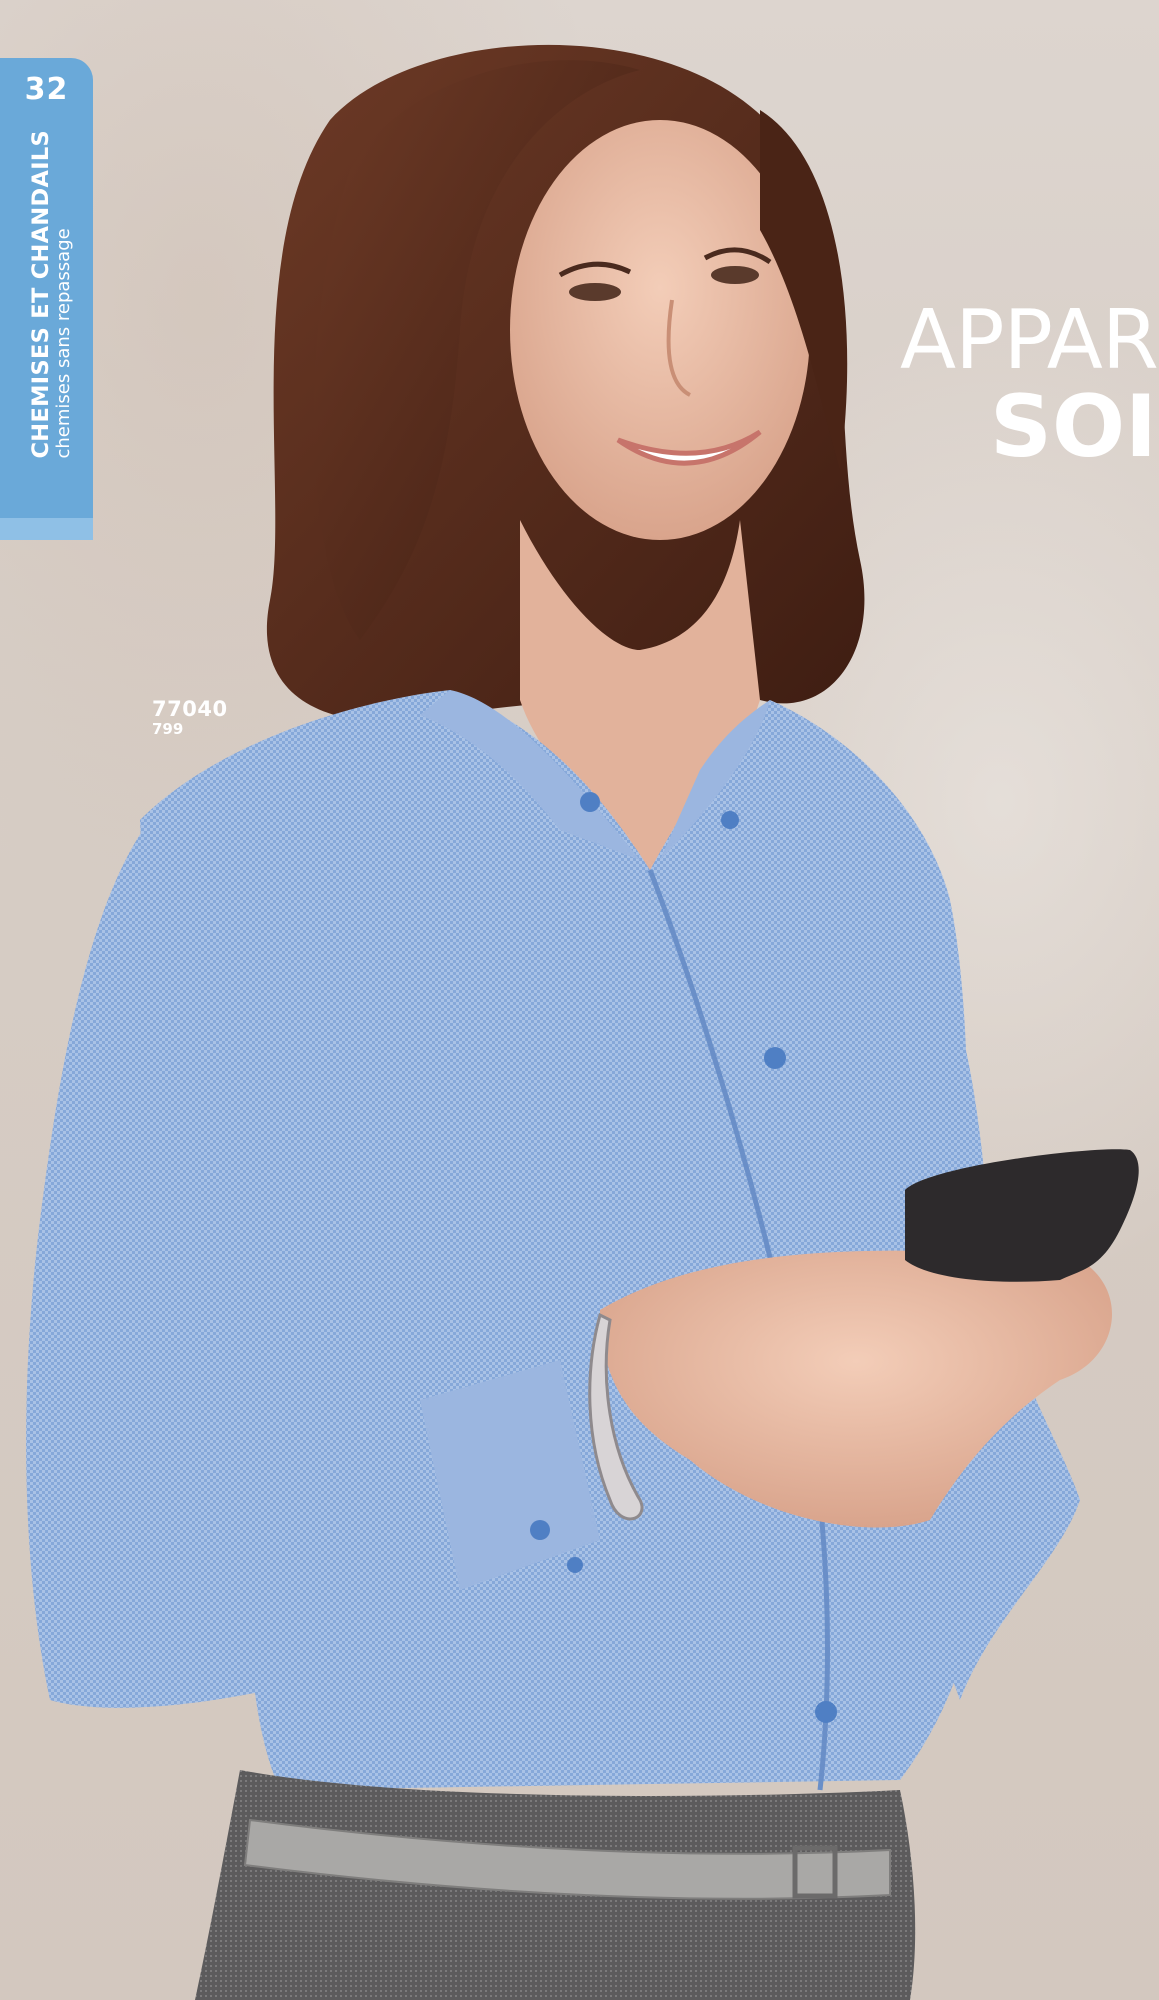  I want to click on headline: APPAR SOI, so click(1029, 385).